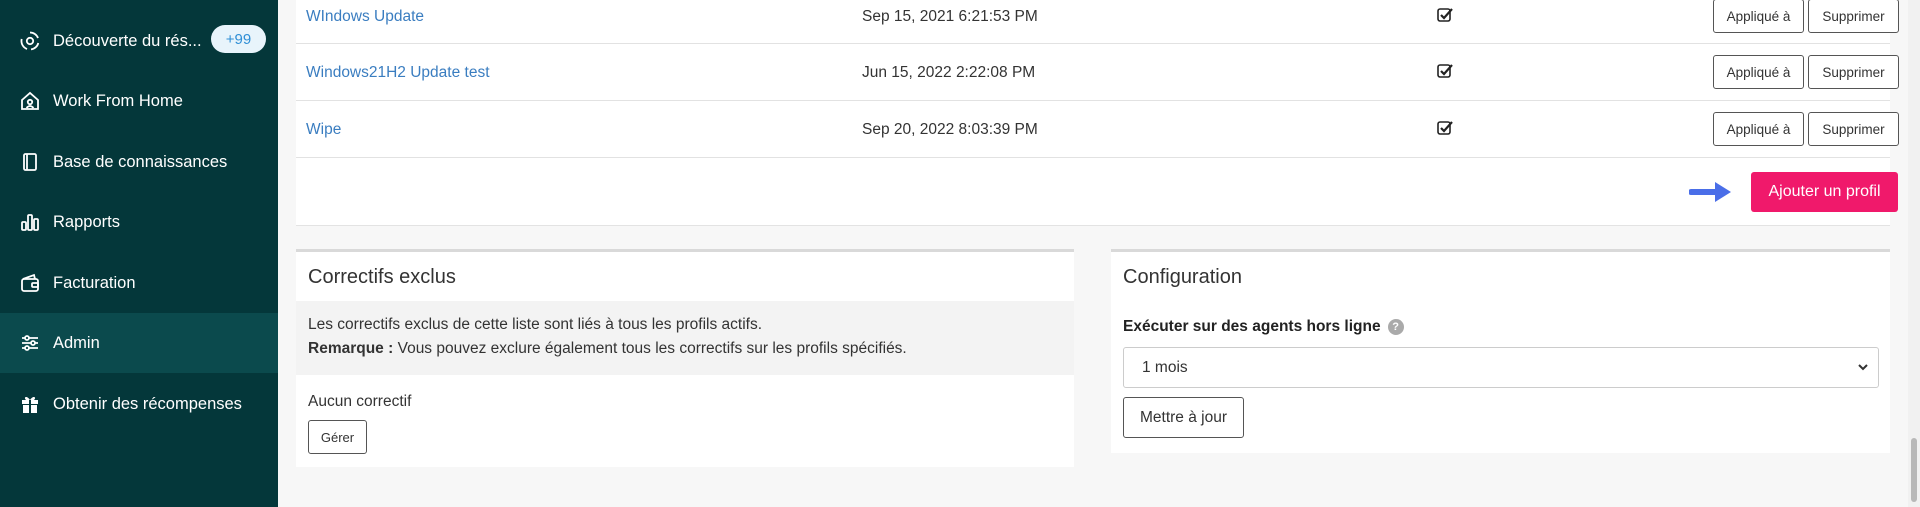 The width and height of the screenshot is (1920, 507). What do you see at coordinates (139, 222) in the screenshot?
I see `sidebar-item-reports: Rapports` at bounding box center [139, 222].